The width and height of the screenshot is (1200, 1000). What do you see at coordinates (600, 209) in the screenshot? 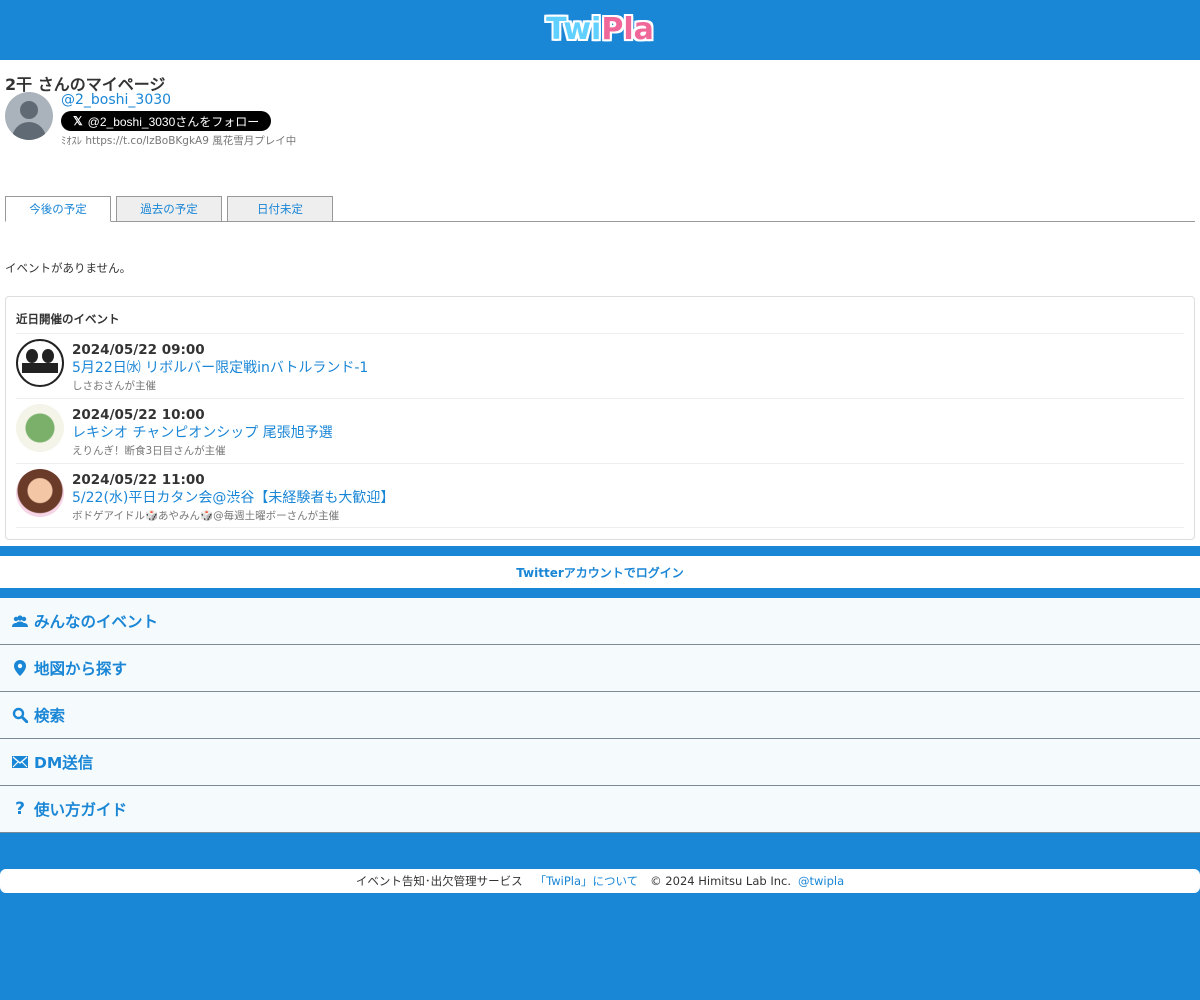
I see `schedule-tabs: 今後の予定 過去の予定 日付未定` at bounding box center [600, 209].